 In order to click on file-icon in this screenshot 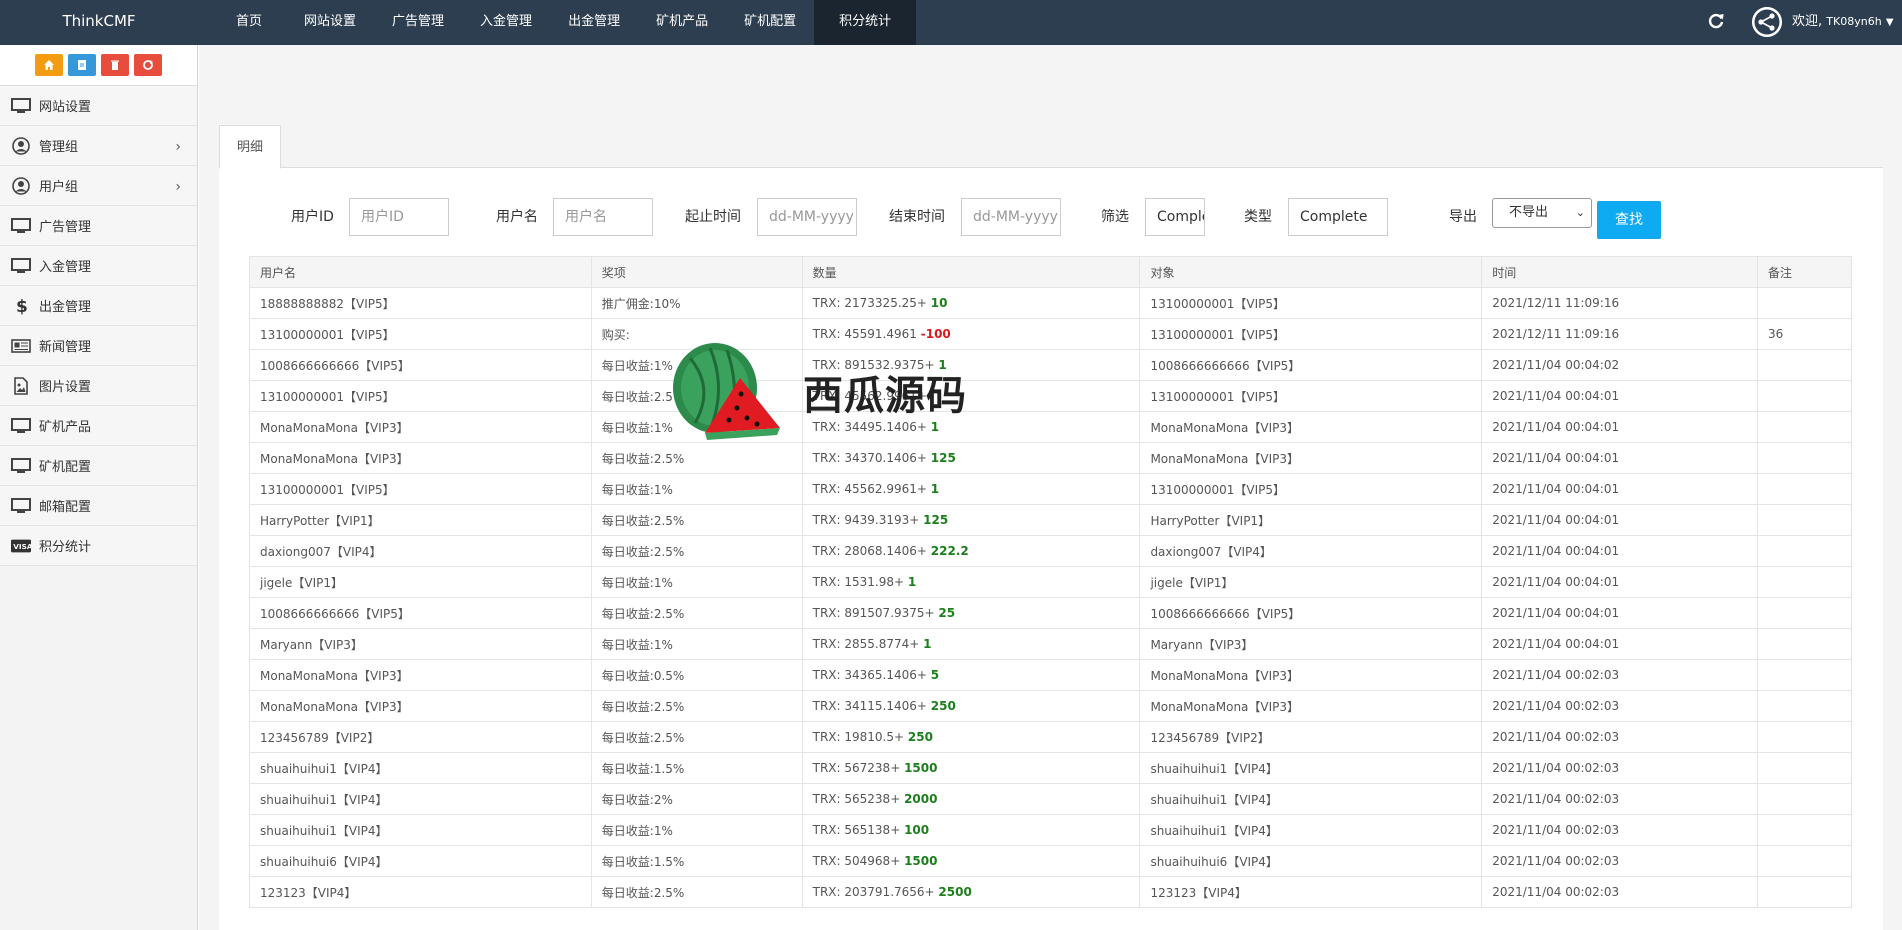, I will do `click(82, 65)`.